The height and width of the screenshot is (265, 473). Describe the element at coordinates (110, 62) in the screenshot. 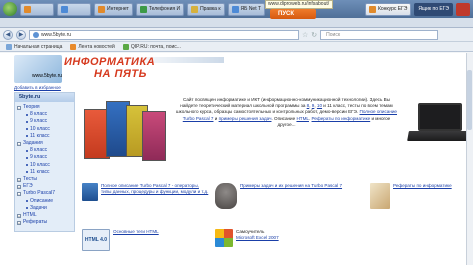

I see `logo-line-1: ИНФОРМАТИКА` at that location.